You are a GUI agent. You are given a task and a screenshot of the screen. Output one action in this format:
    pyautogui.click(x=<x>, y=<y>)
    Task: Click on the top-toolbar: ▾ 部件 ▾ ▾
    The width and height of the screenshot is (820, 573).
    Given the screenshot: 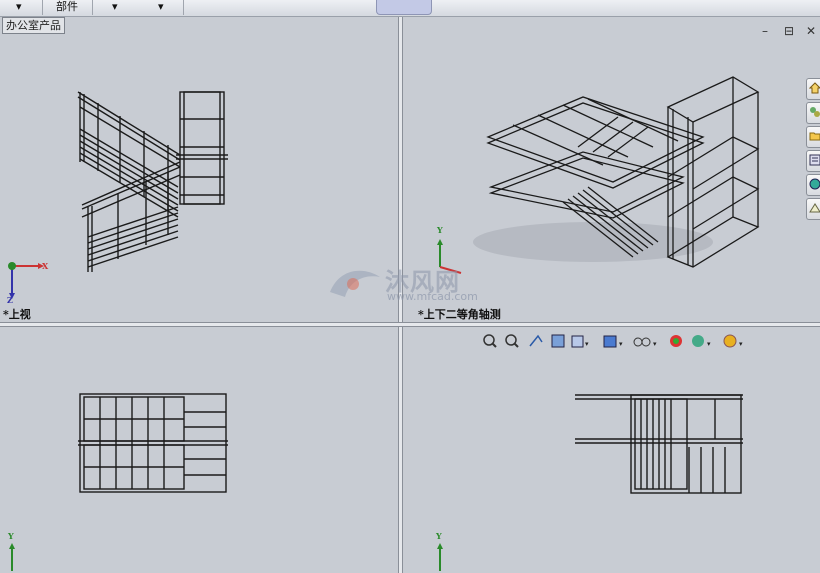 What is the action you would take?
    pyautogui.click(x=410, y=8)
    